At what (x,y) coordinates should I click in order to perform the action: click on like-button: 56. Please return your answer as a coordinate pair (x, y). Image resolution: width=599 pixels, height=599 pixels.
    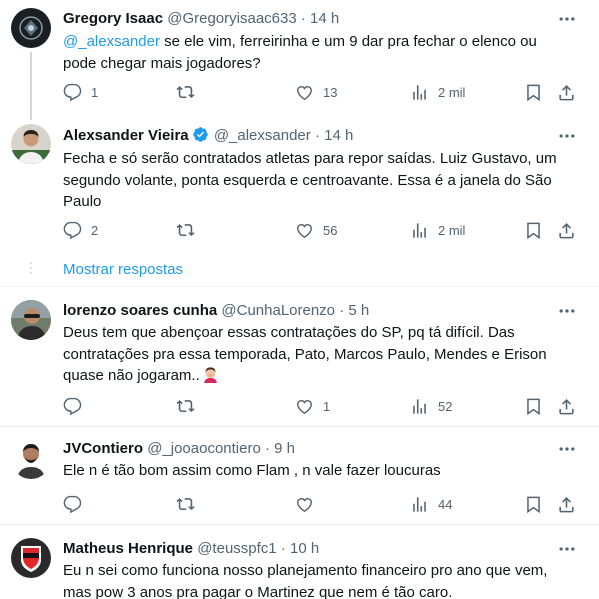
    Looking at the image, I should click on (316, 230).